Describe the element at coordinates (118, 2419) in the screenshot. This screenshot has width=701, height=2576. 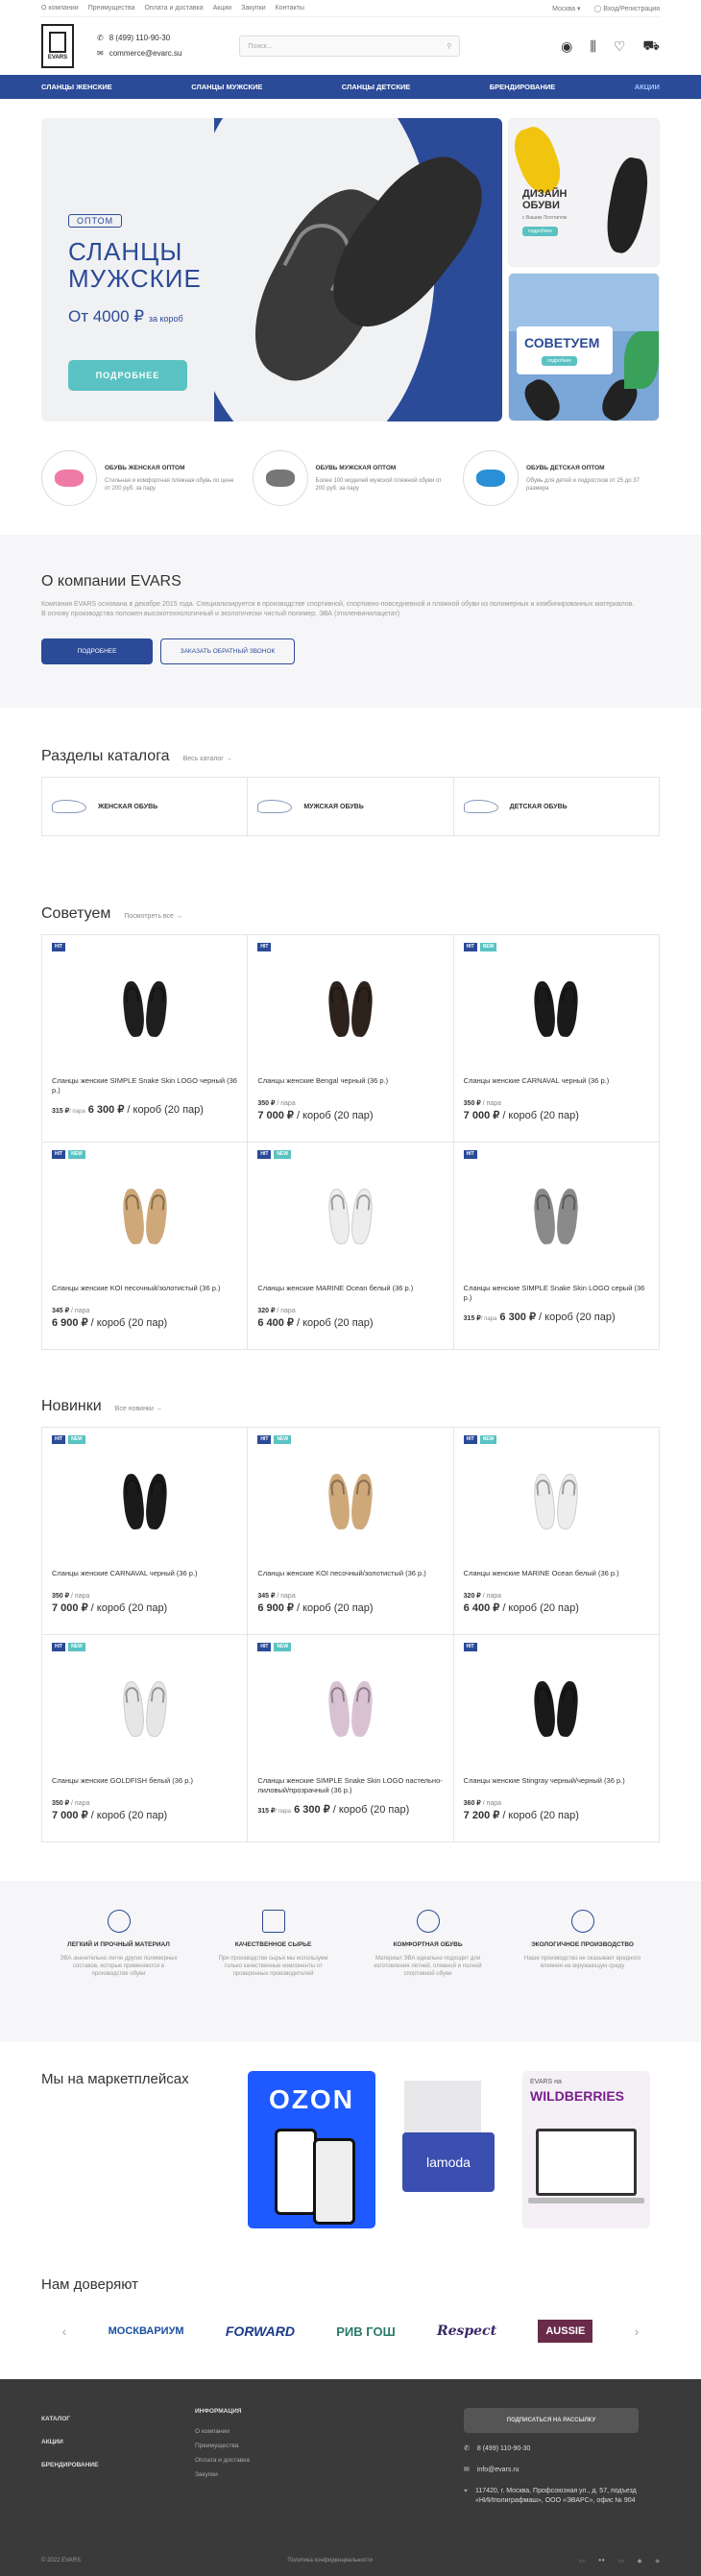
I see `footer-link-catalog: КАТАЛОГ` at that location.